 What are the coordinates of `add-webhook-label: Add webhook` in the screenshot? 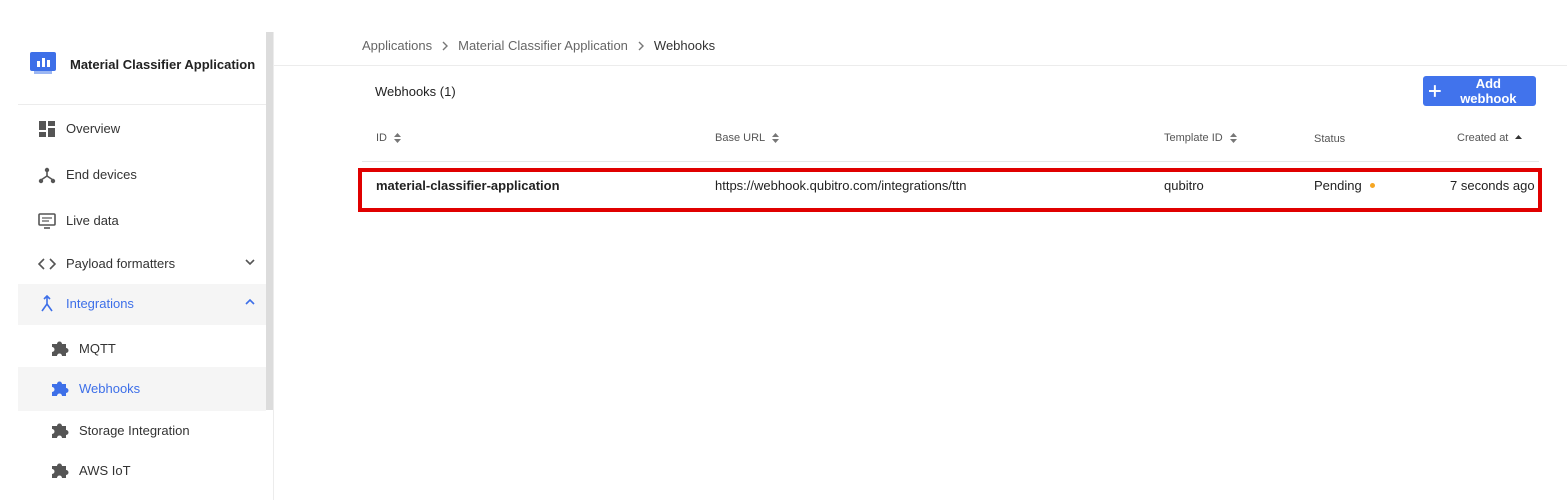 It's located at (1488, 91).